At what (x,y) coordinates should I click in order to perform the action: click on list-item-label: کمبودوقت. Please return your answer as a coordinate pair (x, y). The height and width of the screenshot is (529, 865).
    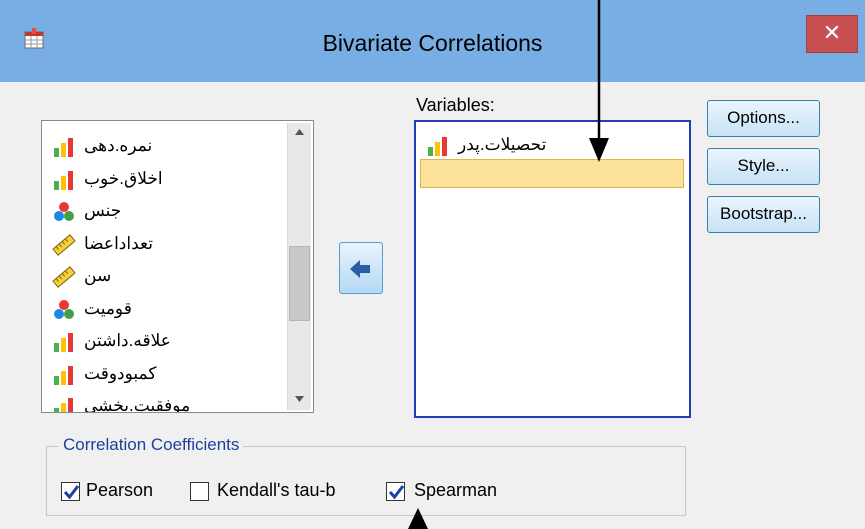
    Looking at the image, I should click on (120, 373).